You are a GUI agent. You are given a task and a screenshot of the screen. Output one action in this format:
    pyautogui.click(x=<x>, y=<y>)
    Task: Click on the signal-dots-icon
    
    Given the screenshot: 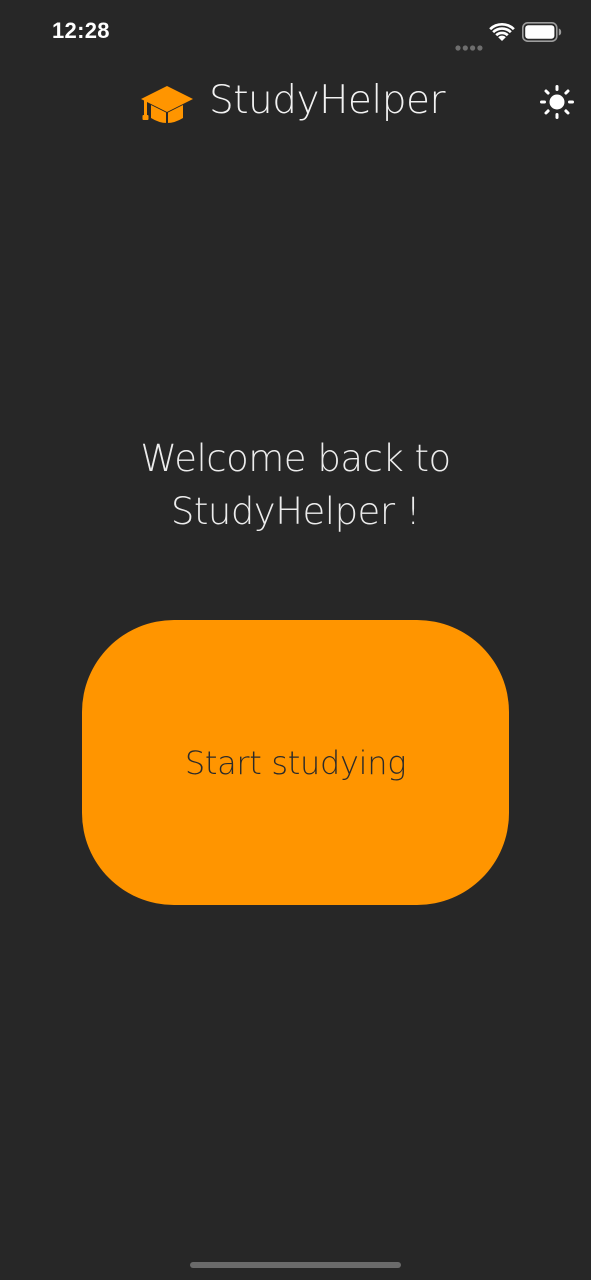 What is the action you would take?
    pyautogui.click(x=469, y=43)
    